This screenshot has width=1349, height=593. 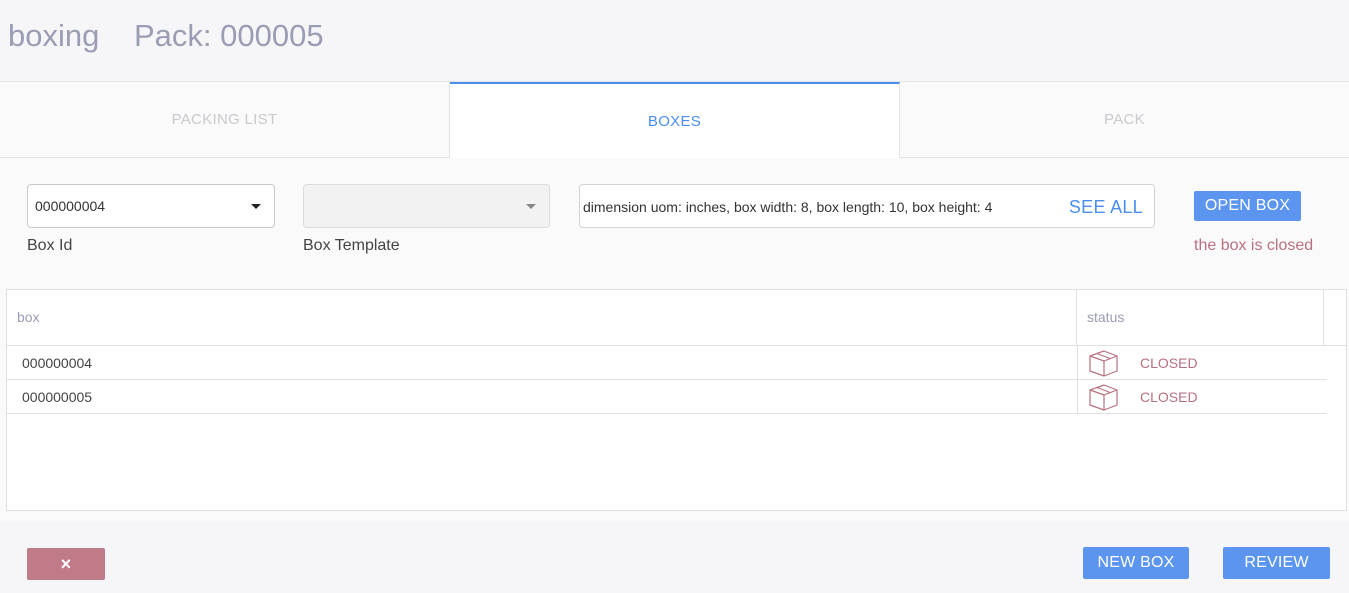 What do you see at coordinates (426, 206) in the screenshot?
I see `box-template-select` at bounding box center [426, 206].